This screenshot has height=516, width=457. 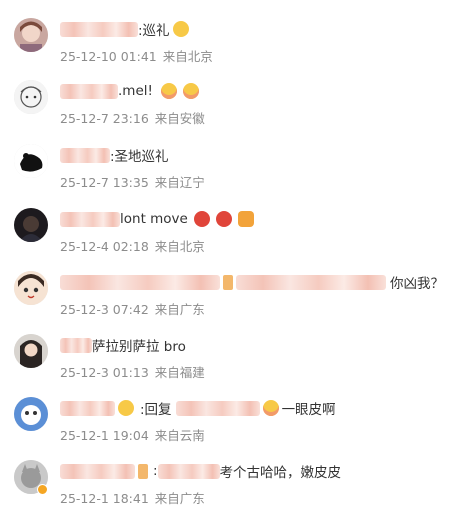 I want to click on location: 来自福建, so click(x=179, y=372).